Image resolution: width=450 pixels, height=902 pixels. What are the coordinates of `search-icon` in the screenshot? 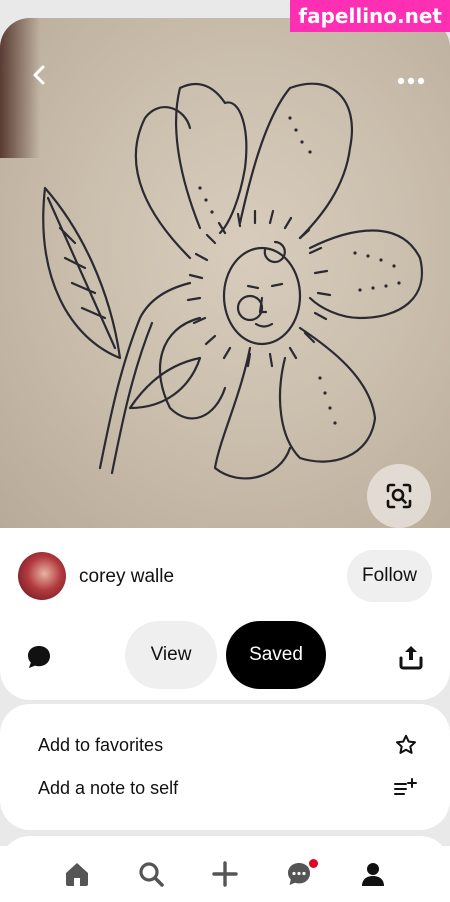 It's located at (151, 874).